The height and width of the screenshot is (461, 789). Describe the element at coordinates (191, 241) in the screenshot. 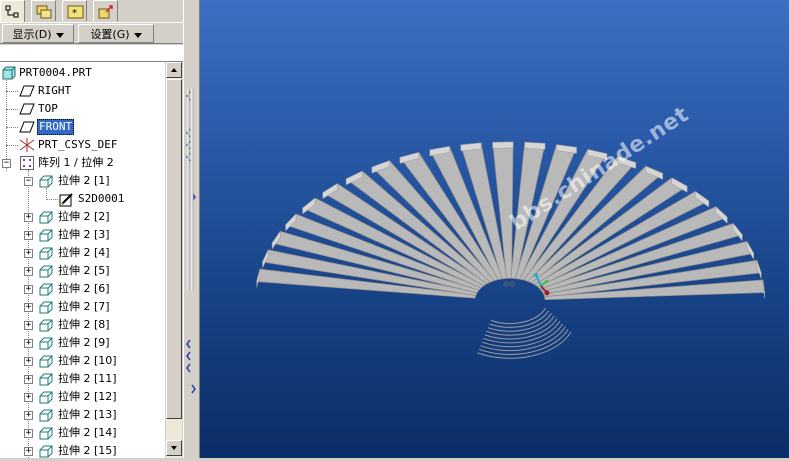

I see `splitter-grip` at that location.